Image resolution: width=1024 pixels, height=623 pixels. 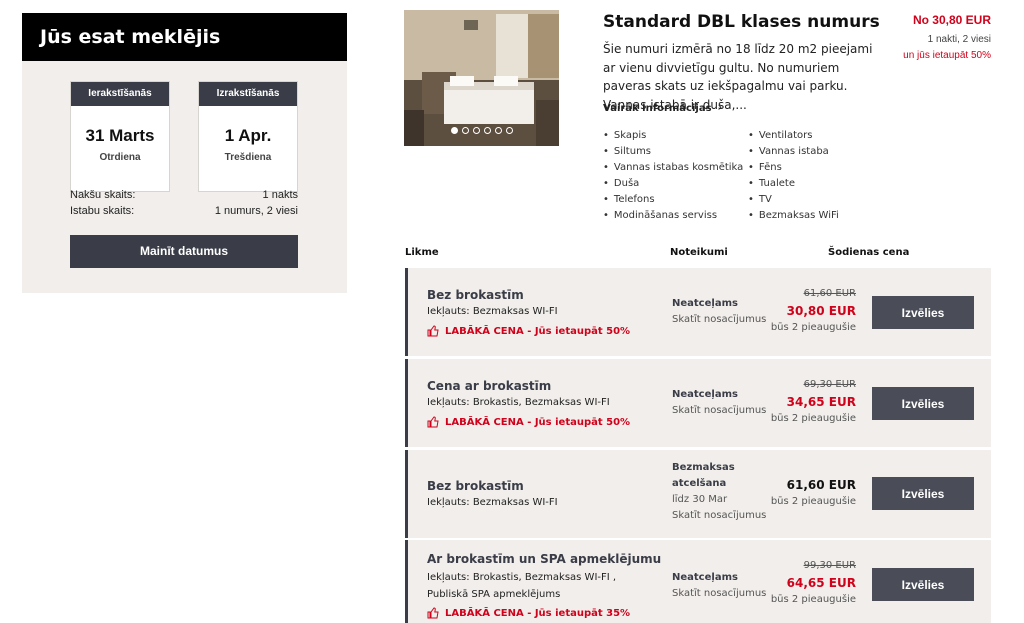 What do you see at coordinates (829, 293) in the screenshot?
I see `old-price: 61,60 EUR` at bounding box center [829, 293].